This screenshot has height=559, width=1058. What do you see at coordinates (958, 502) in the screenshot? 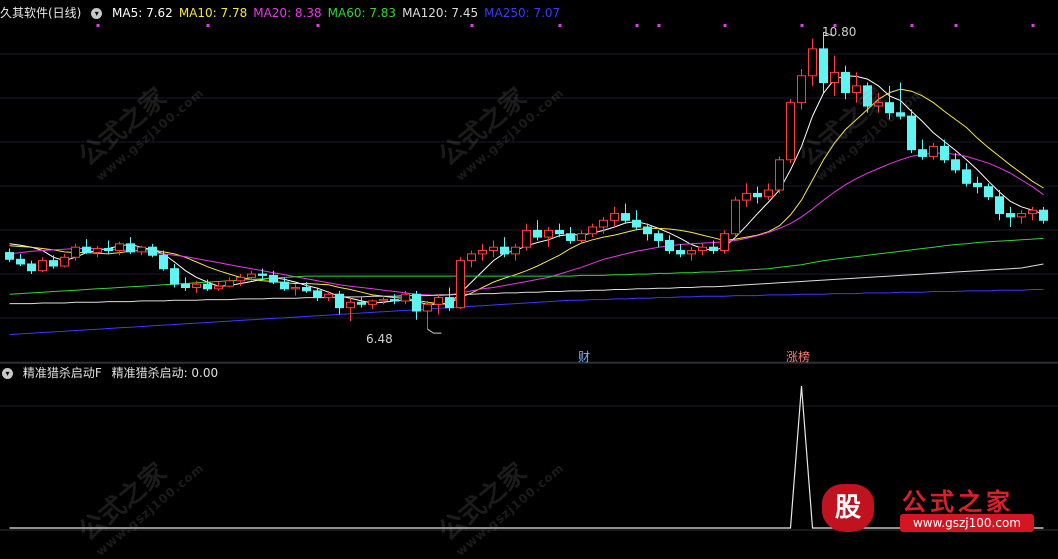
I see `logo-title: 公式之家` at bounding box center [958, 502].